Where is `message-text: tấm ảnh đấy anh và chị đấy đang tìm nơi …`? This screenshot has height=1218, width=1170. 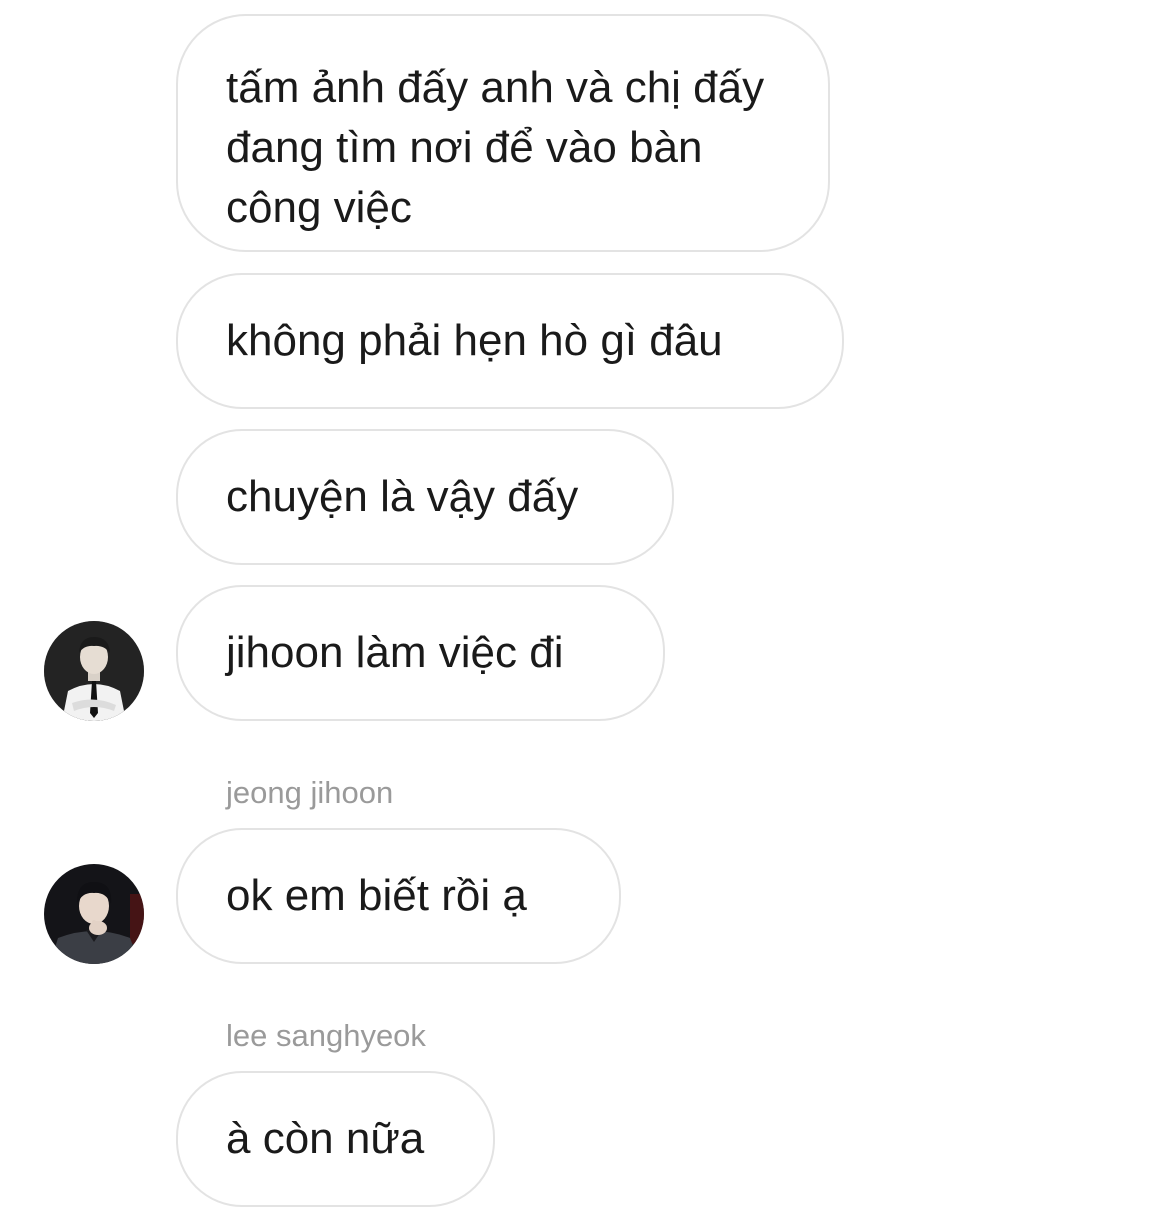
message-text: tấm ảnh đấy anh và chị đấy đang tìm nơi … is located at coordinates (495, 147).